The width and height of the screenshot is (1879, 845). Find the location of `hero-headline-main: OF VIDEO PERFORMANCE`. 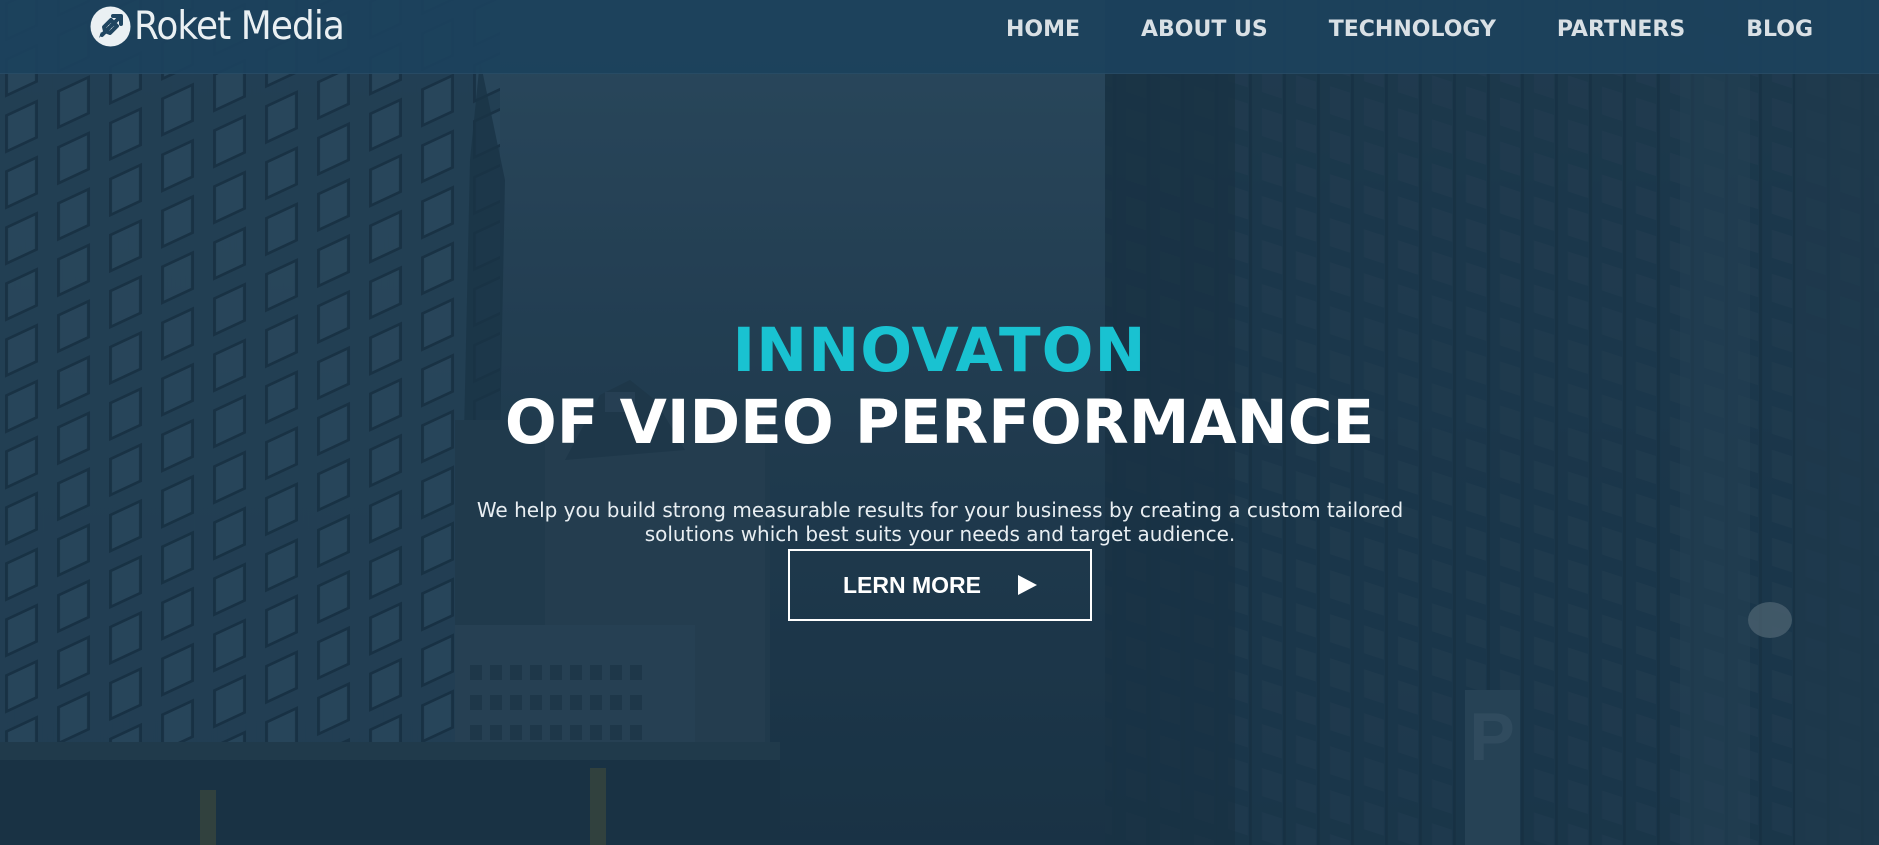

hero-headline-main: OF VIDEO PERFORMANCE is located at coordinates (939, 422).